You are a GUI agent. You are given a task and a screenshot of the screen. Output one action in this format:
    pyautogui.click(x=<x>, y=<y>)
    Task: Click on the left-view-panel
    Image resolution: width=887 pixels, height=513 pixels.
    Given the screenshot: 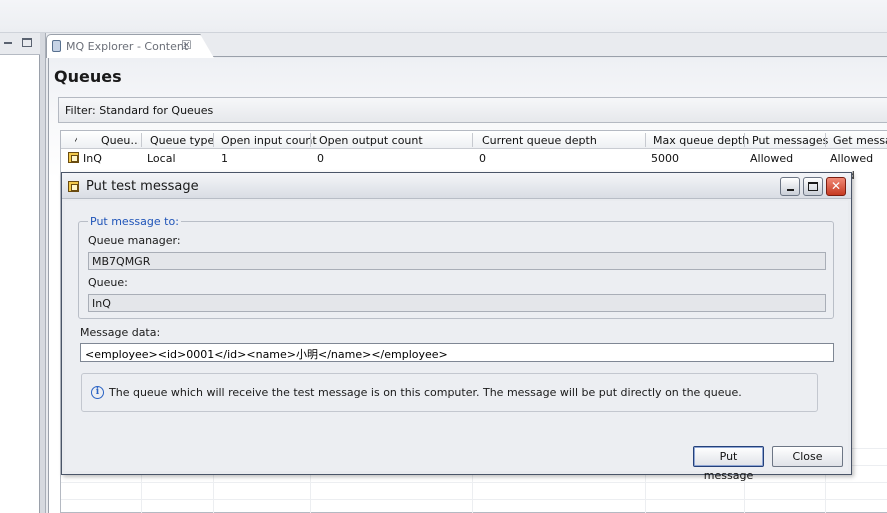 What is the action you would take?
    pyautogui.click(x=20, y=273)
    